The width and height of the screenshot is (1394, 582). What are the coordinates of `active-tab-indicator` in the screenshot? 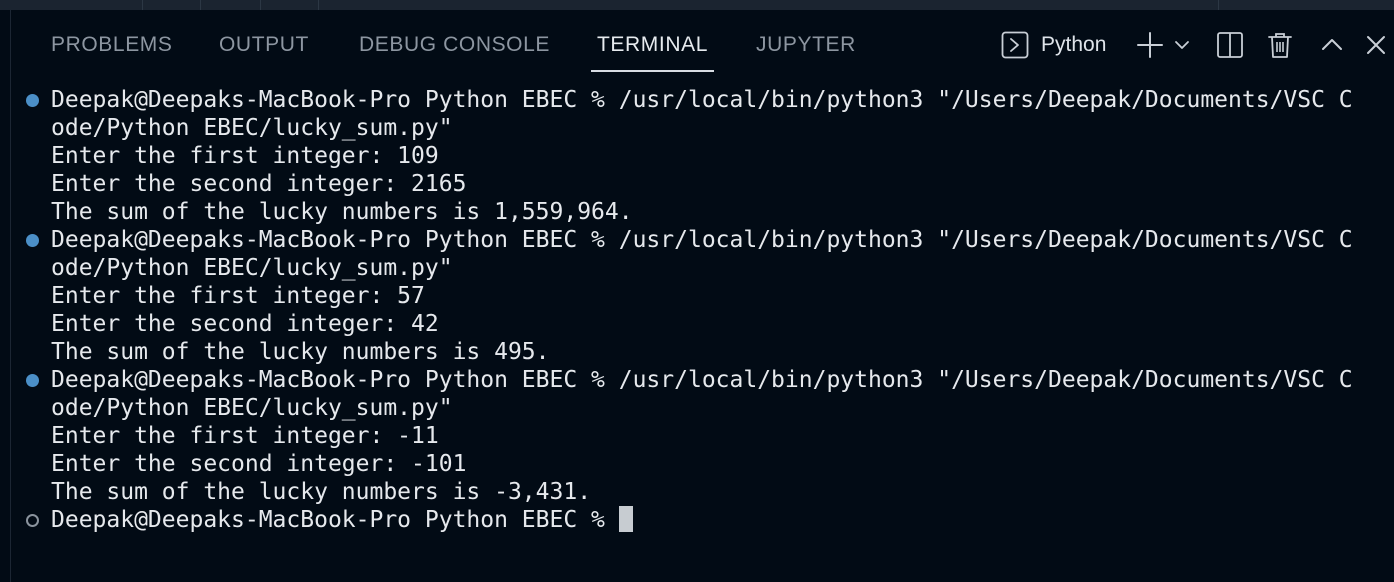 It's located at (652, 71).